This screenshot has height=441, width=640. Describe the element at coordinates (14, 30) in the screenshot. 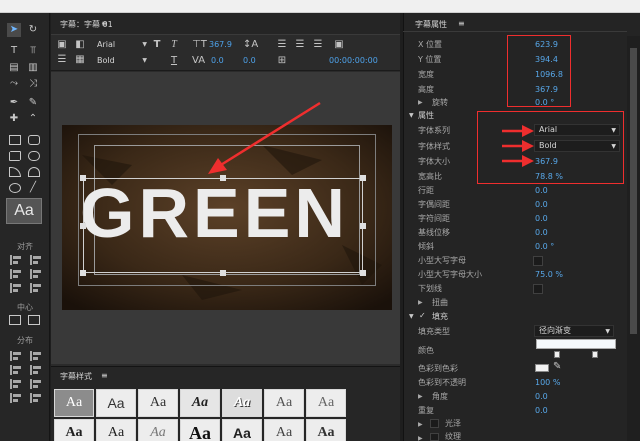

I see `selection-tool-icon: ➤` at that location.